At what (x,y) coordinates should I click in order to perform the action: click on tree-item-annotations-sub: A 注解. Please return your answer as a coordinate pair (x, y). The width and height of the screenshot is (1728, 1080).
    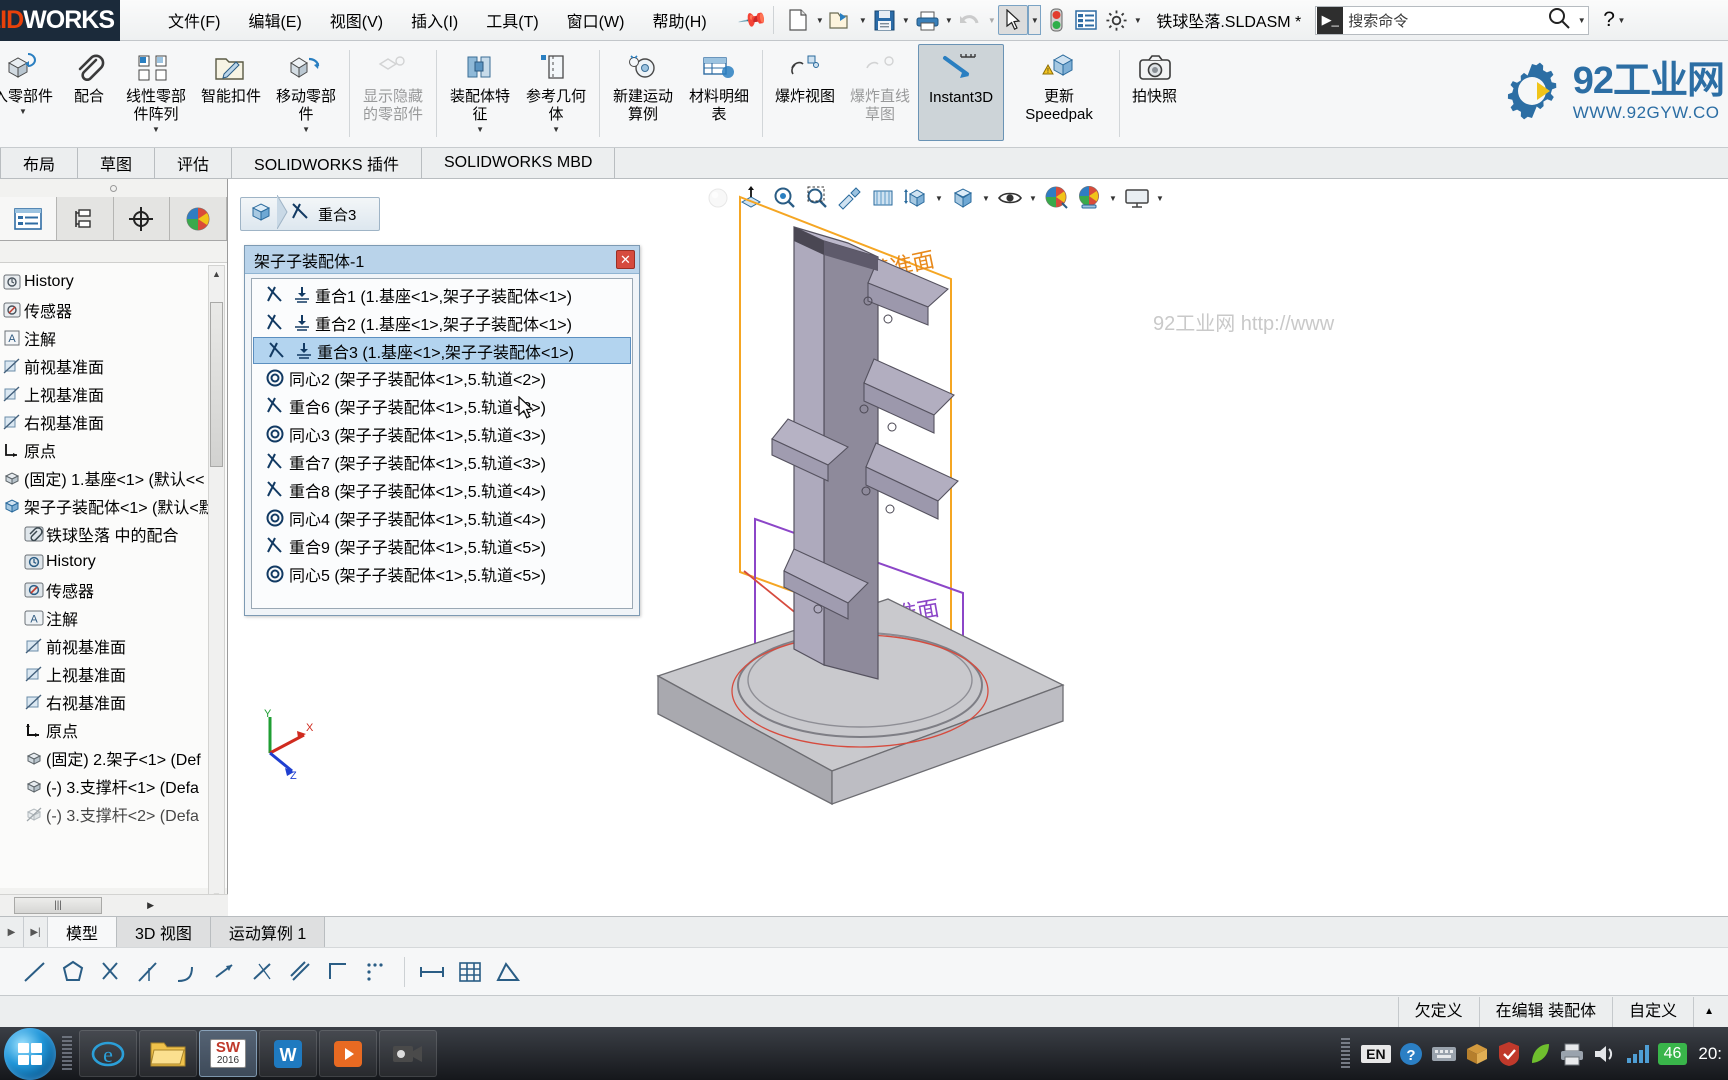
    Looking at the image, I should click on (113, 618).